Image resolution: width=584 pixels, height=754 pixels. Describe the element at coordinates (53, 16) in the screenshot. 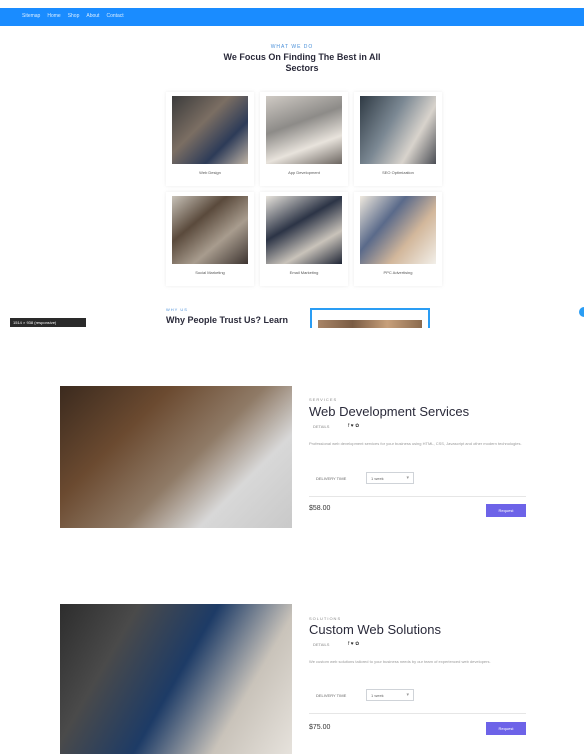

I see `nav-link: Home` at that location.